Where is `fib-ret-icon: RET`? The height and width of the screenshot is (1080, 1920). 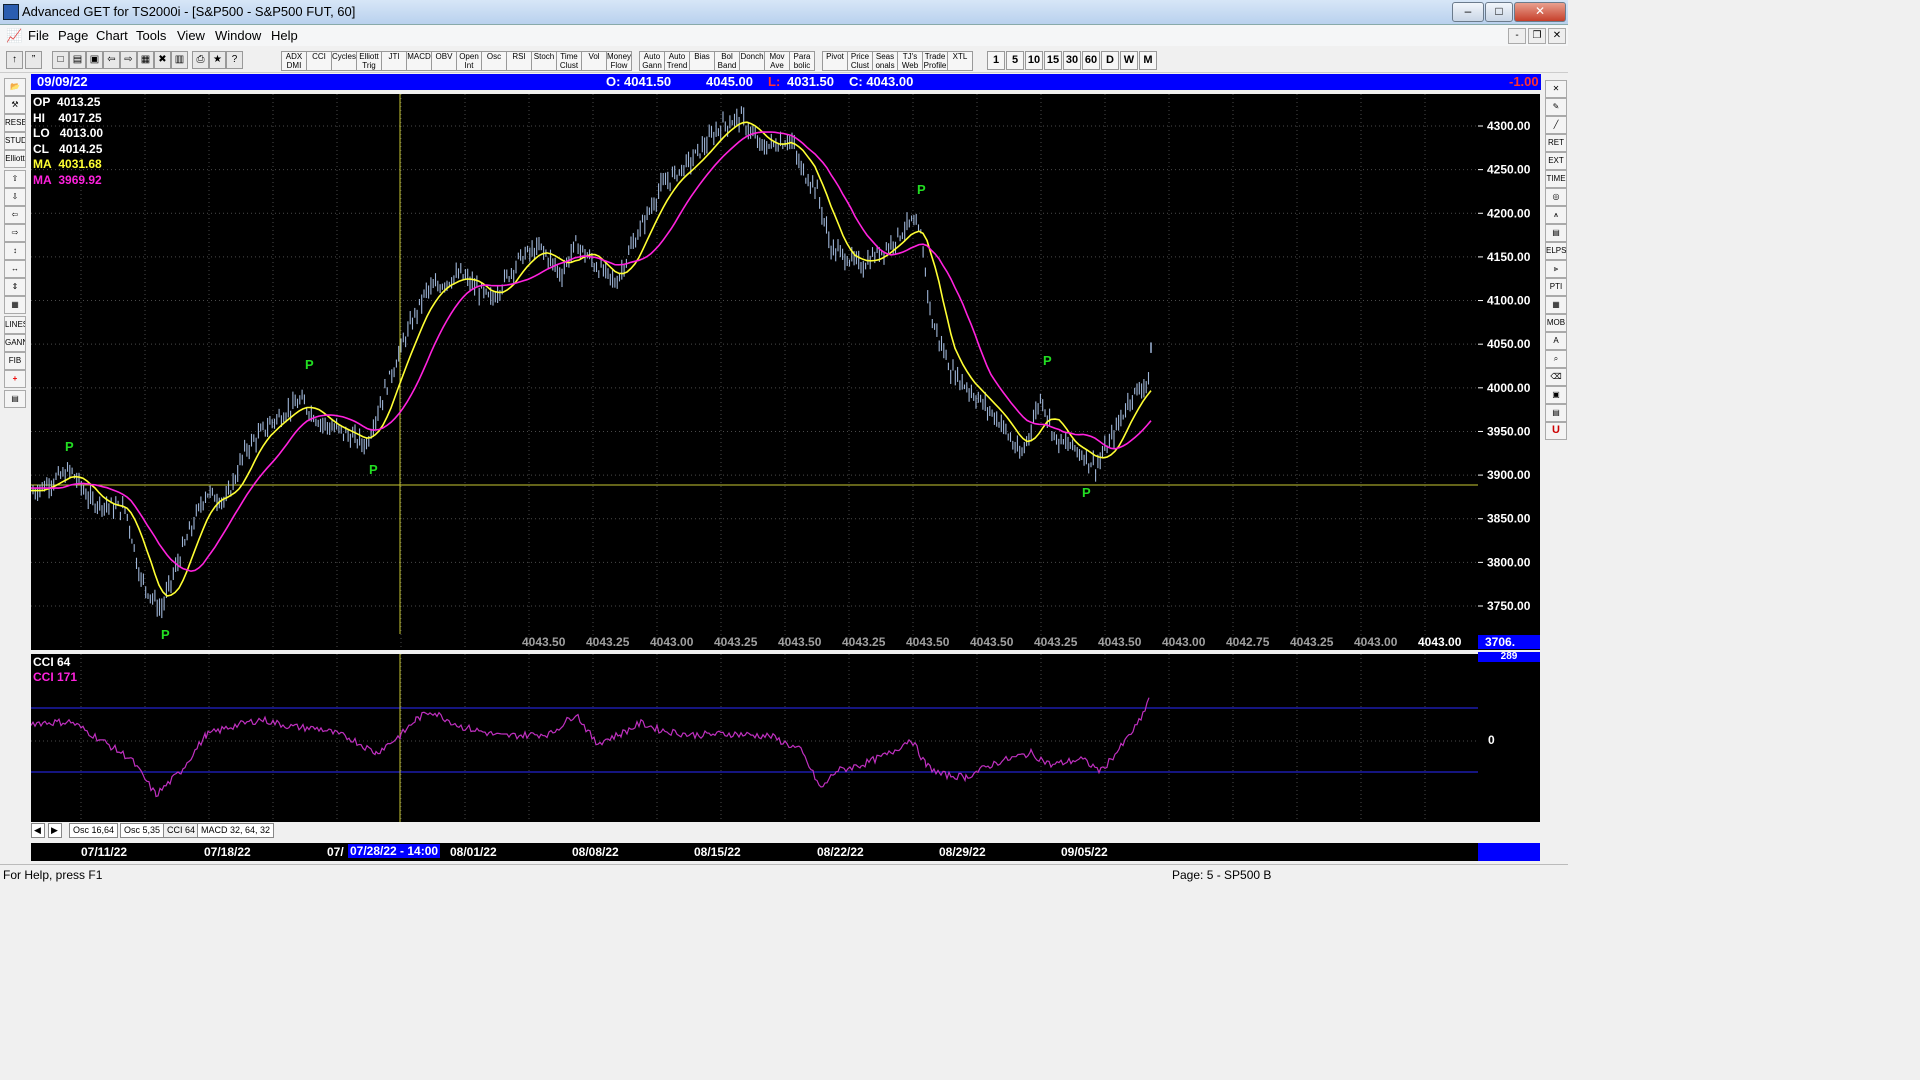 fib-ret-icon: RET is located at coordinates (1556, 143).